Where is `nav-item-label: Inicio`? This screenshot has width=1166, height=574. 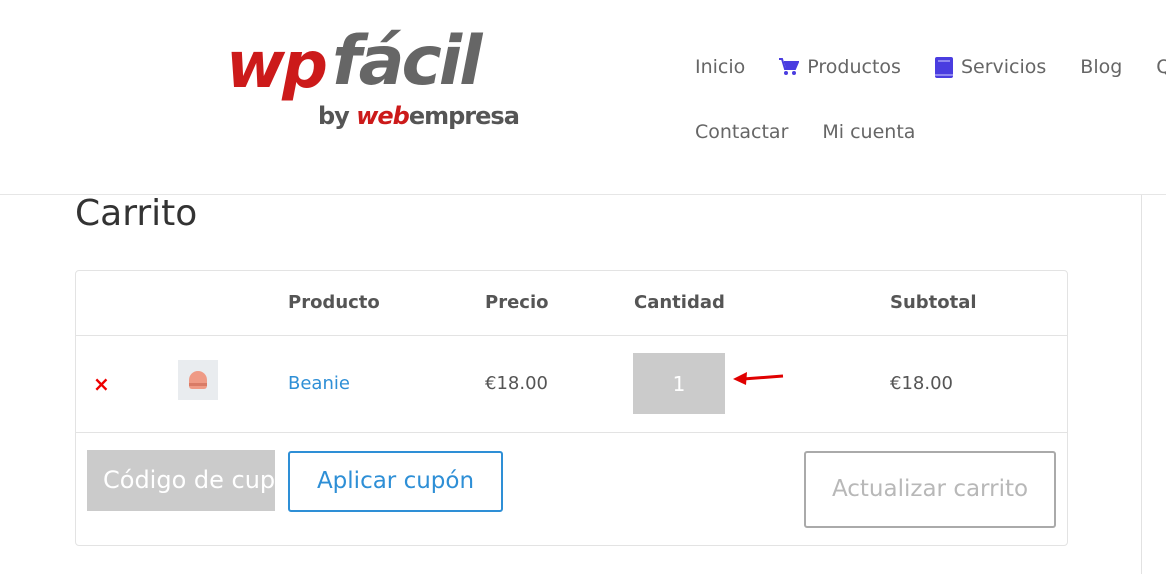
nav-item-label: Inicio is located at coordinates (720, 67).